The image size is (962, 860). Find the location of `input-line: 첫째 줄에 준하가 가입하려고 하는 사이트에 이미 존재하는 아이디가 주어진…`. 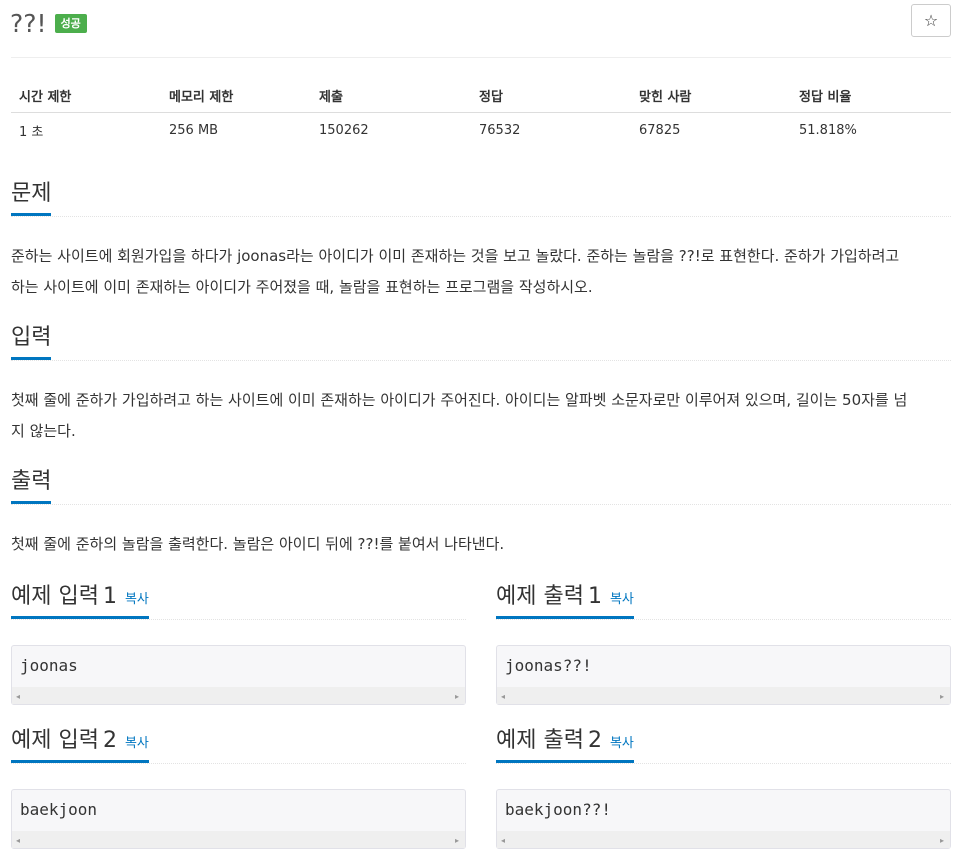

input-line: 첫째 줄에 준하가 가입하려고 하는 사이트에 이미 존재하는 아이디가 주어진… is located at coordinates (459, 400).